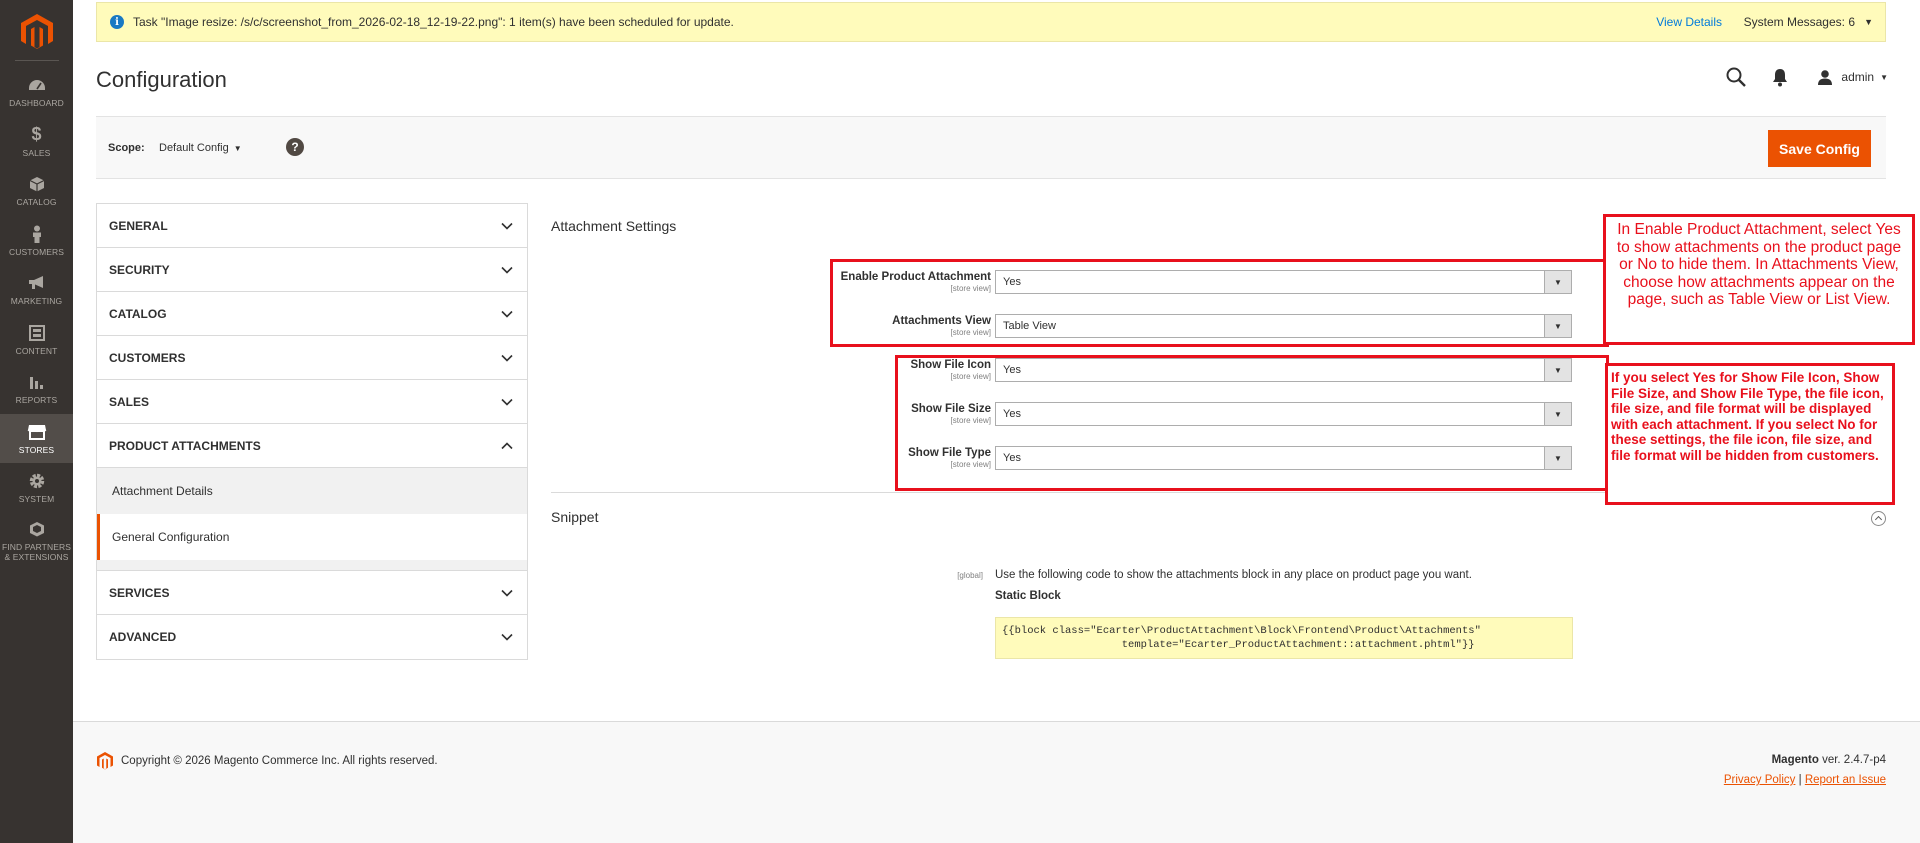 Image resolution: width=1920 pixels, height=843 pixels. Describe the element at coordinates (312, 537) in the screenshot. I see `sub-item-general-configuration: General Configuration` at that location.